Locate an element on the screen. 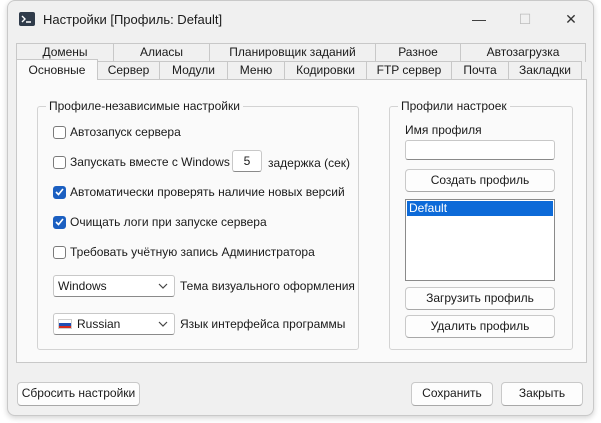  autostart-server-option: Автозапуск сервера is located at coordinates (117, 132).